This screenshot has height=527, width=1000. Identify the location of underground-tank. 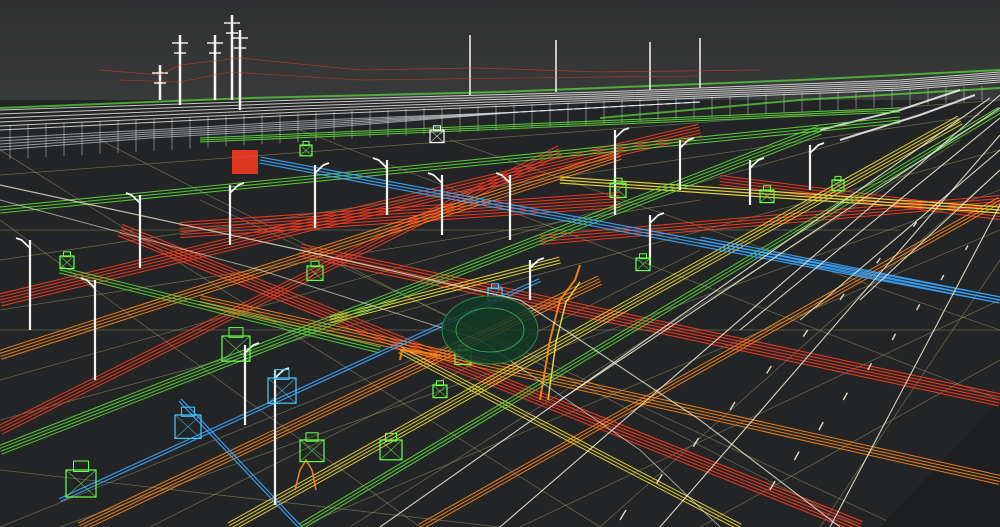
(490, 330).